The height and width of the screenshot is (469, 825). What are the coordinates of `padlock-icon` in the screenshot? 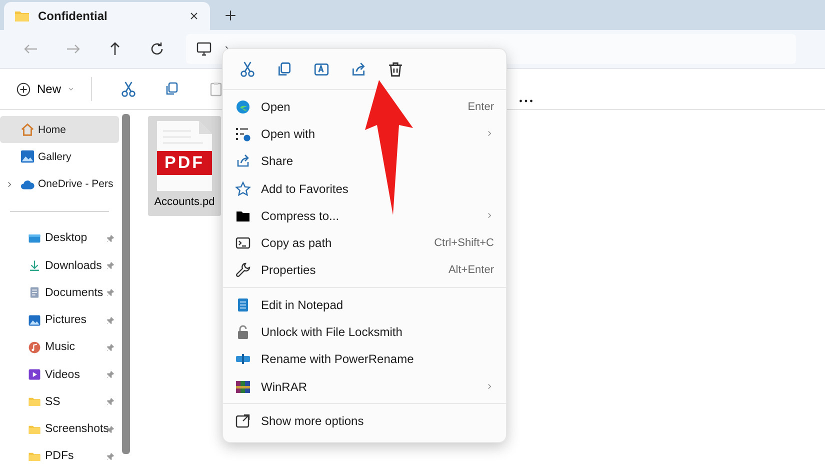 It's located at (243, 332).